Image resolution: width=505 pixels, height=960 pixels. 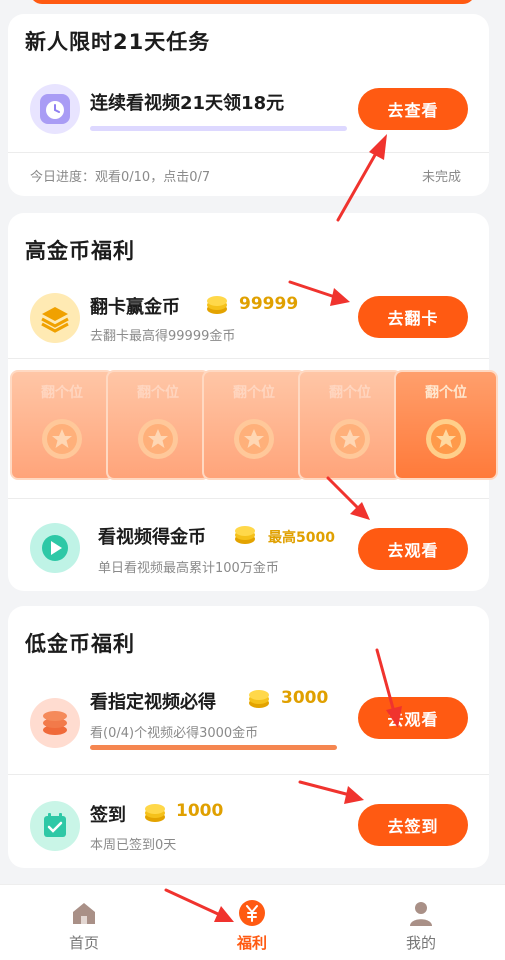 I want to click on tab-label: 我的, so click(x=420, y=943).